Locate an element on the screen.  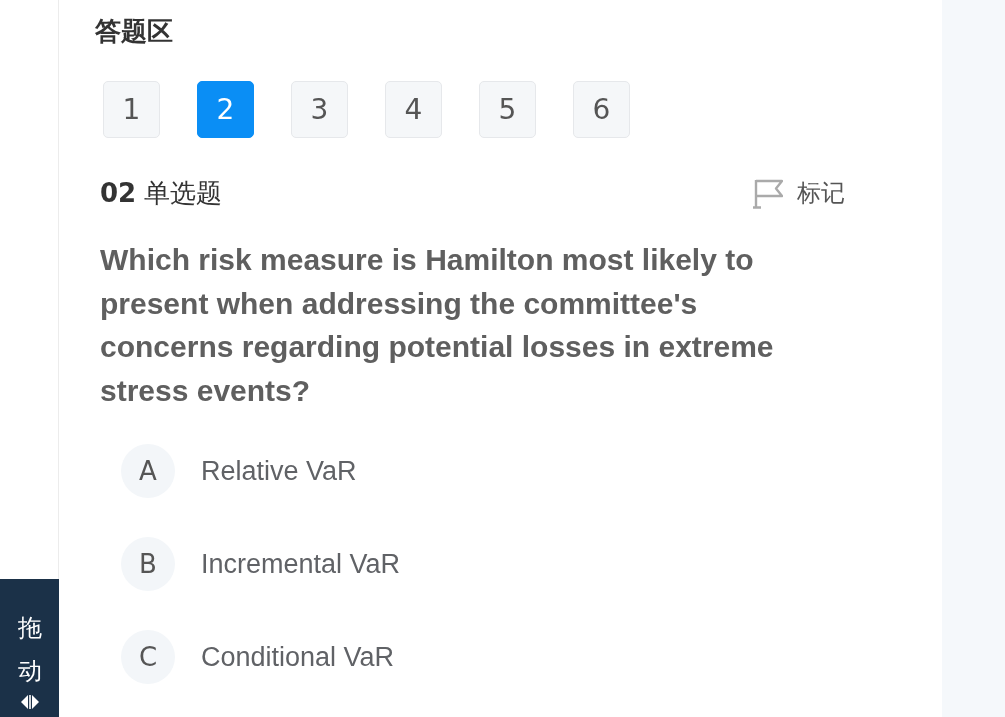
option-text: Relative VaR is located at coordinates (279, 471).